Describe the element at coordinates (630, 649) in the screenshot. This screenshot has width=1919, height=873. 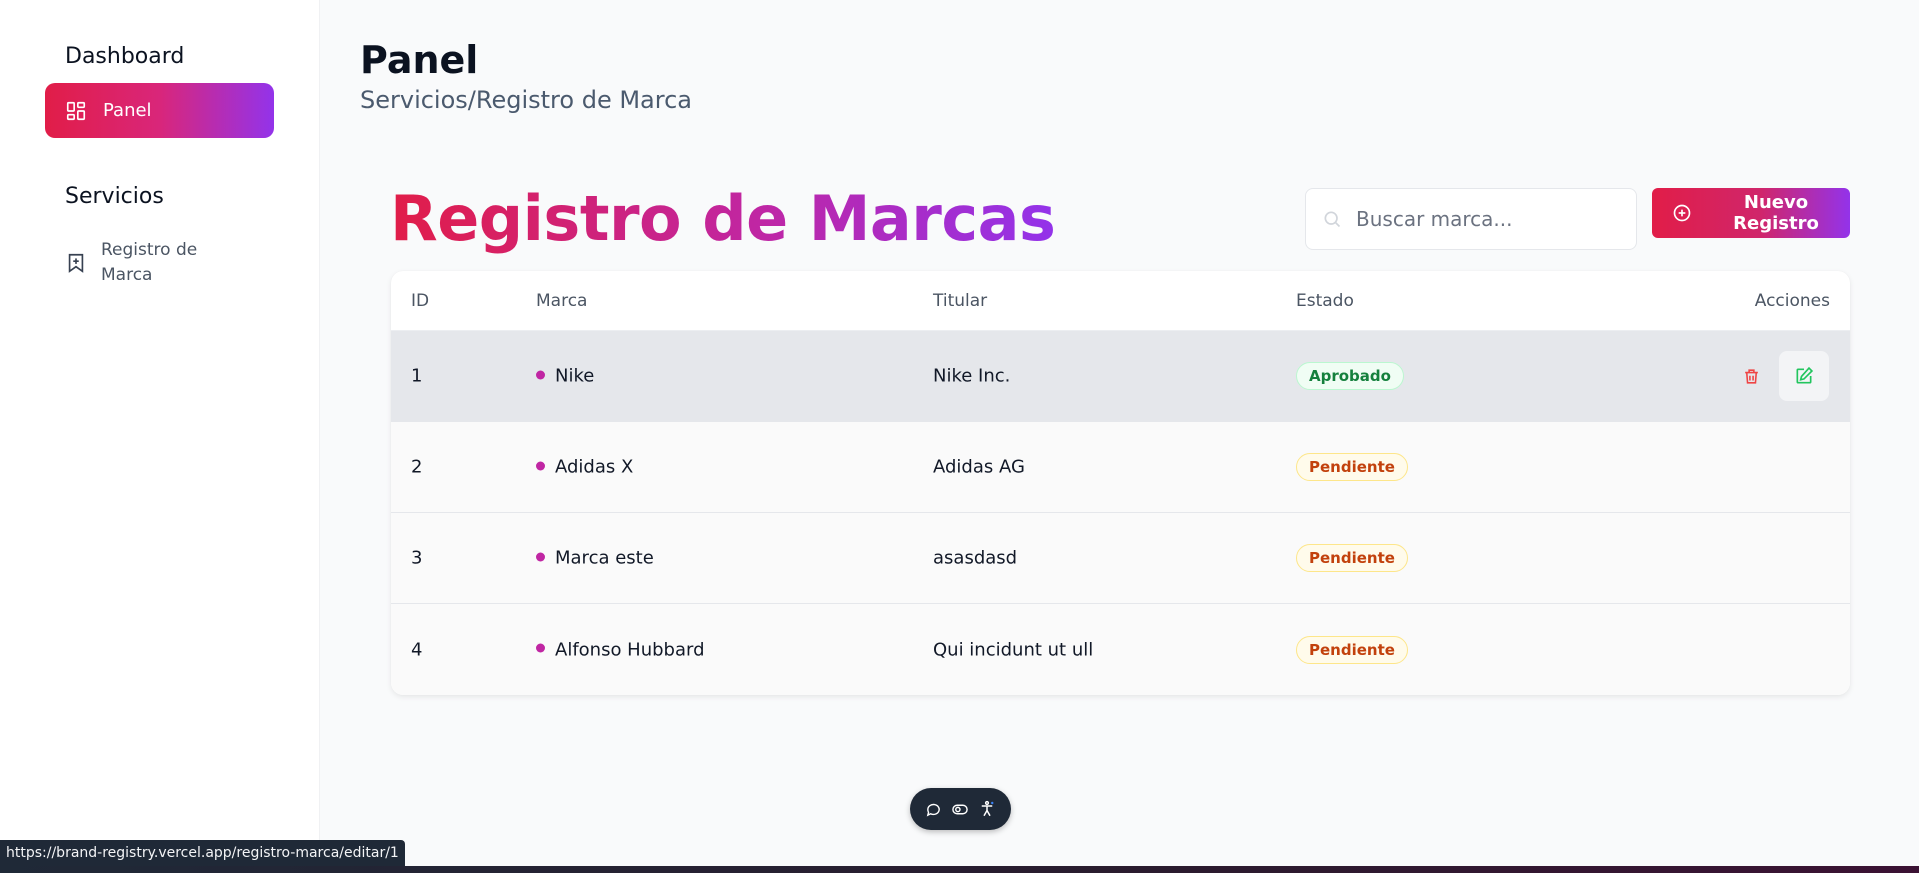
I see `cell-marca-text: Alfonso Hubbard` at that location.